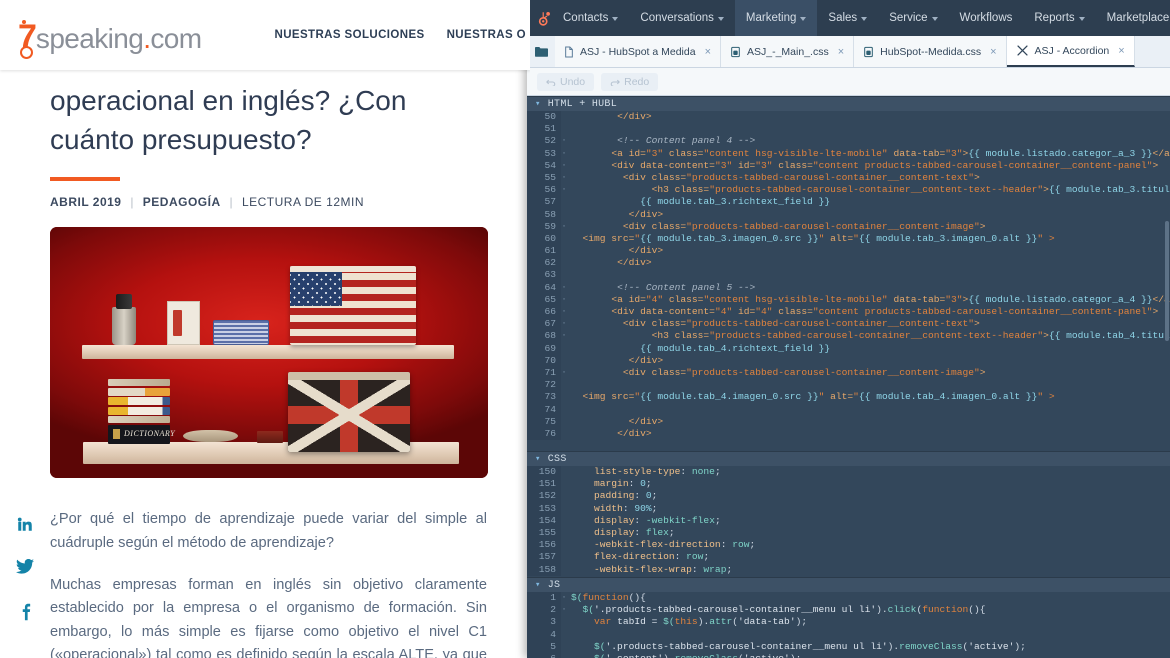 The height and width of the screenshot is (658, 1170). Describe the element at coordinates (544, 153) in the screenshot. I see `line-number: 53` at that location.